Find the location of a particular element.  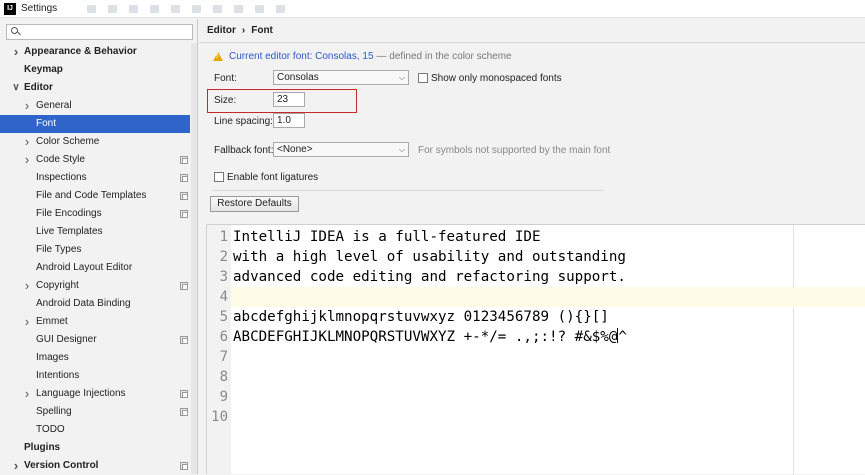

sidebar-item-label: Intentions is located at coordinates (58, 375).